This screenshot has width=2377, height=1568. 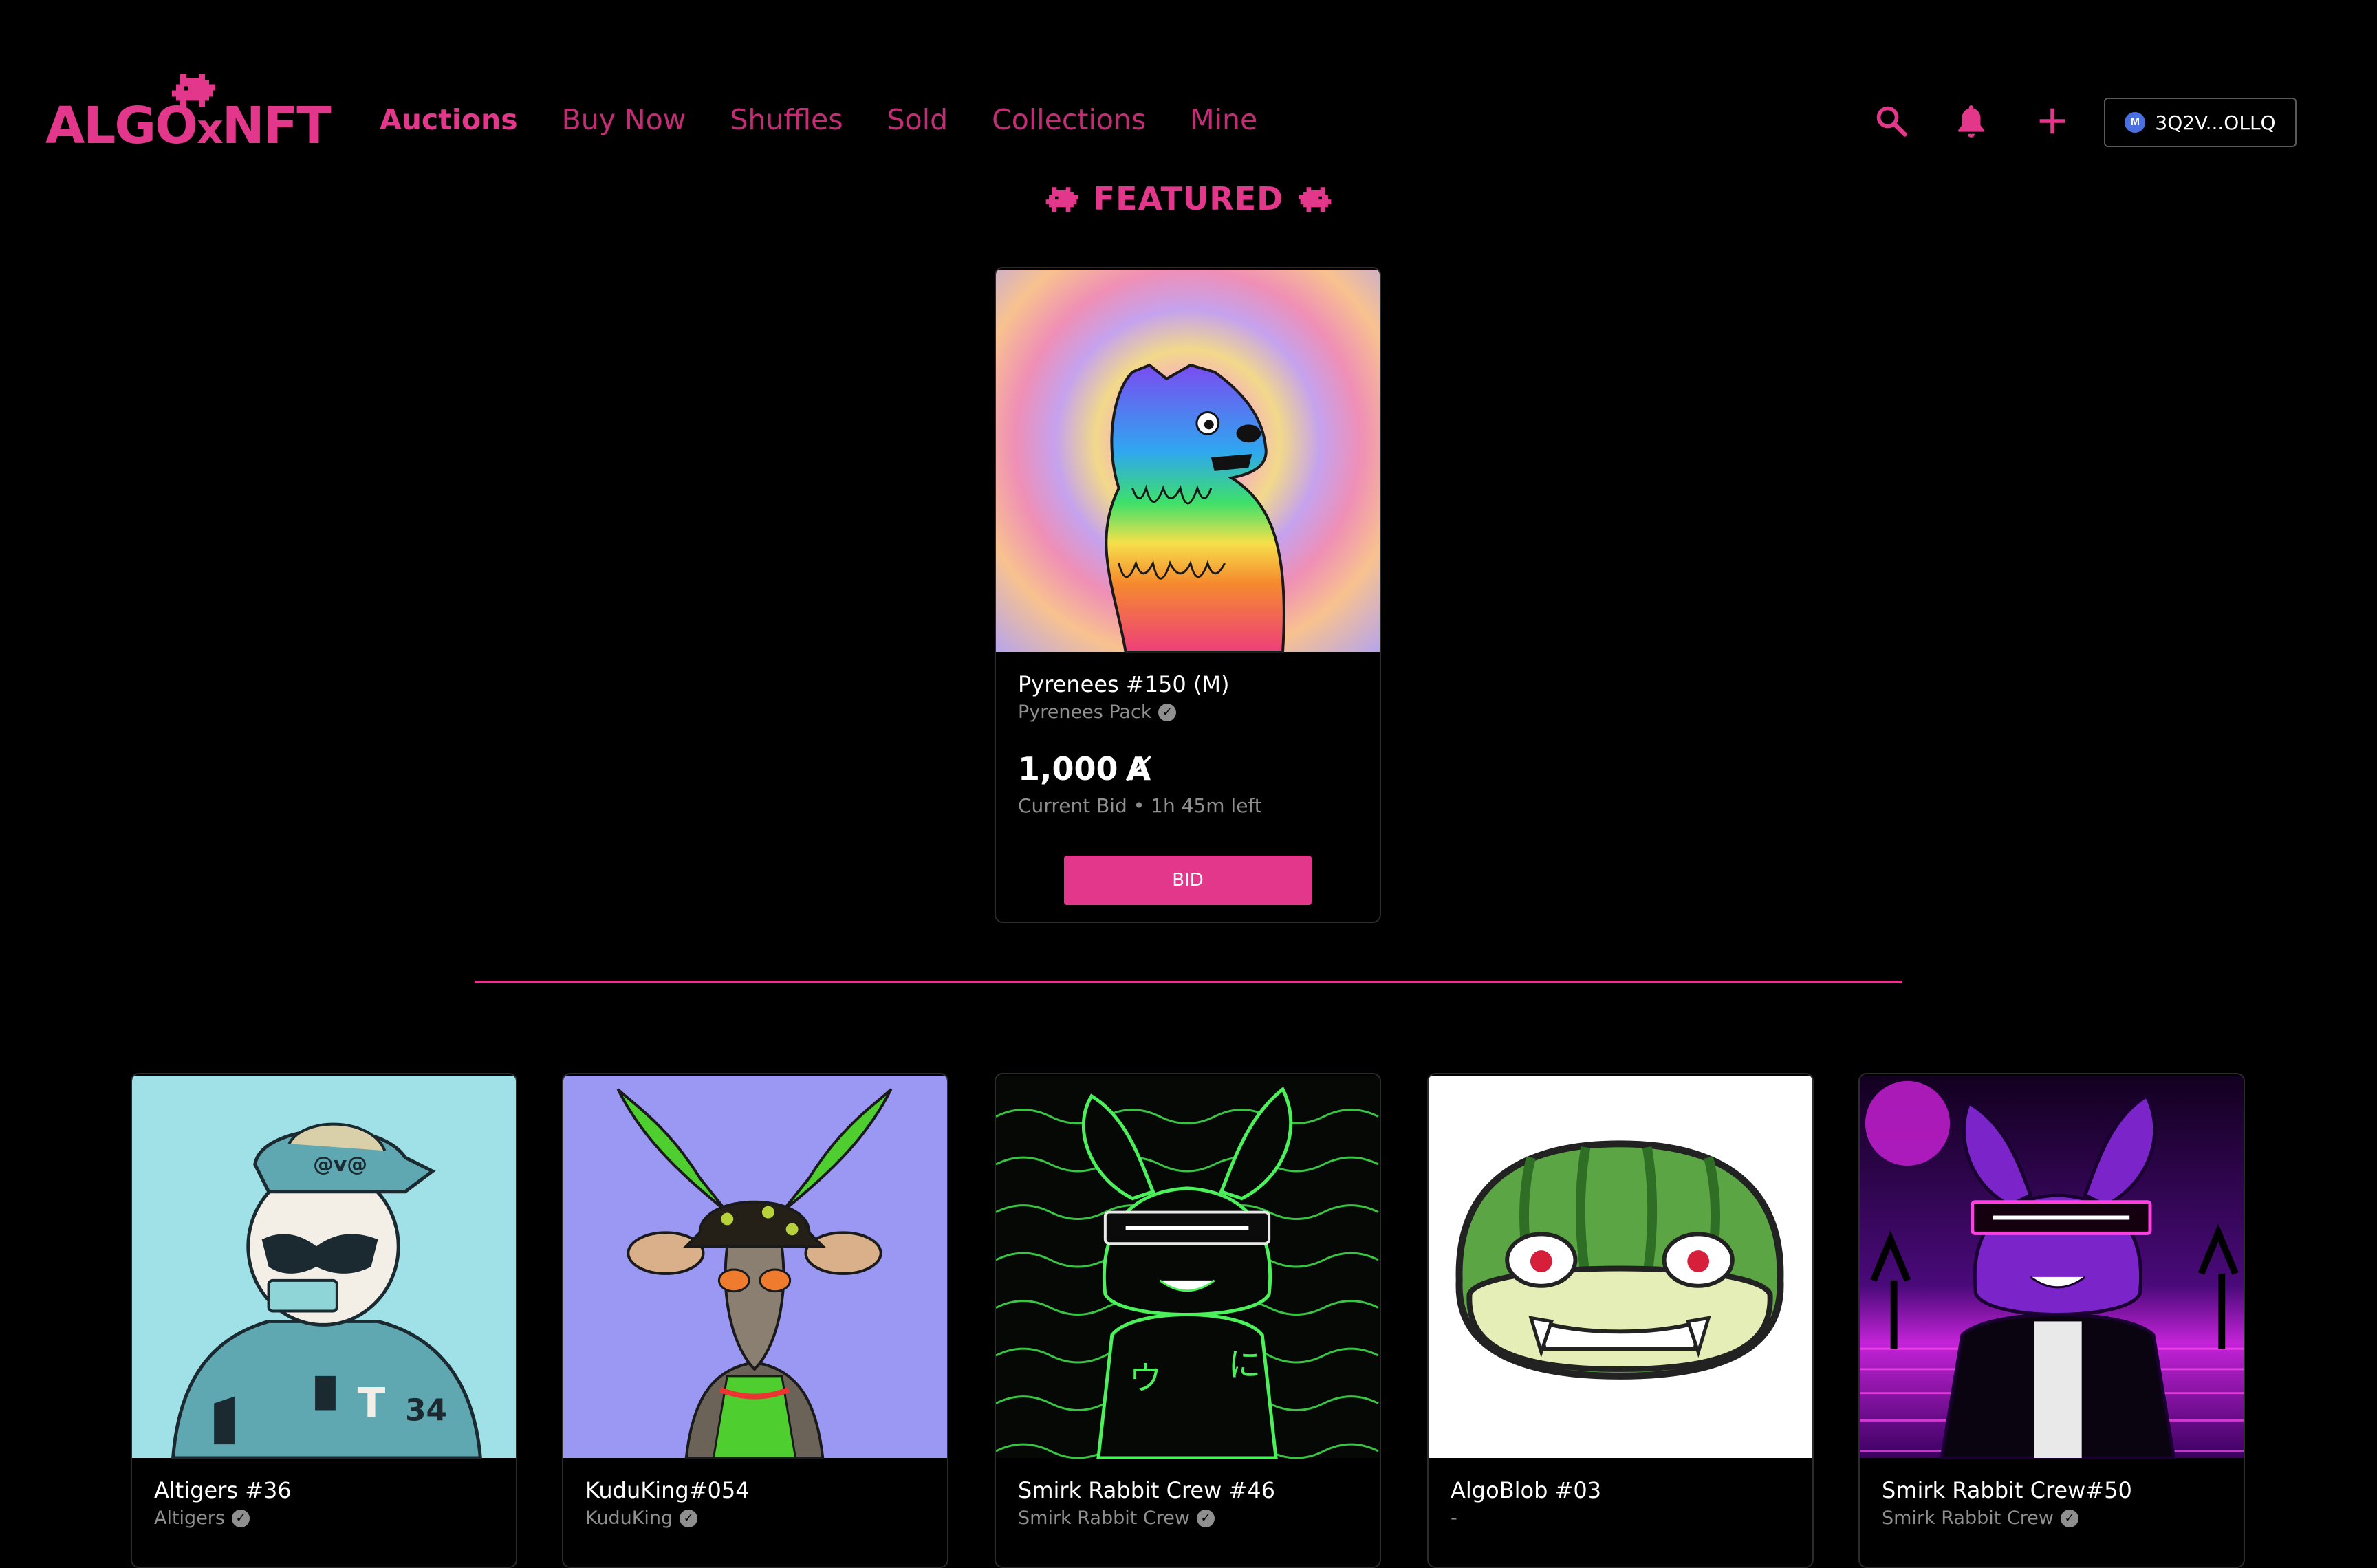 What do you see at coordinates (1244, 1365) in the screenshot?
I see `svg-text: に` at bounding box center [1244, 1365].